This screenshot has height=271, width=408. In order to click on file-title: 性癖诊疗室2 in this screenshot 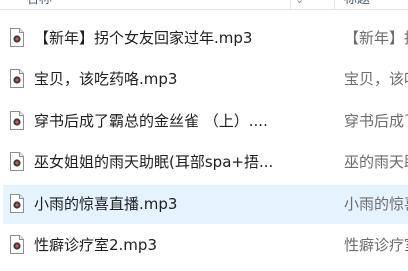, I will do `click(376, 244)`.